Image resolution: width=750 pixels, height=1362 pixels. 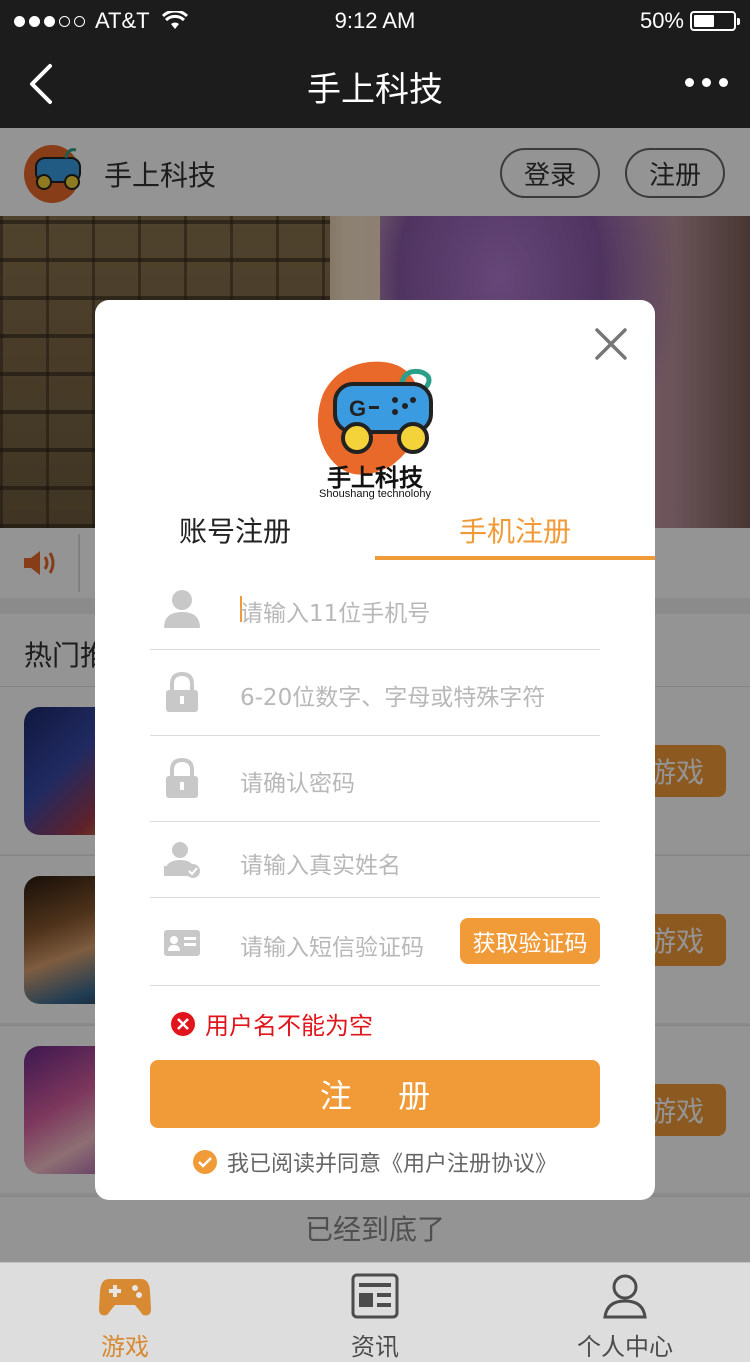 What do you see at coordinates (375, 779) in the screenshot?
I see `confirm-password-field: 请确认密码` at bounding box center [375, 779].